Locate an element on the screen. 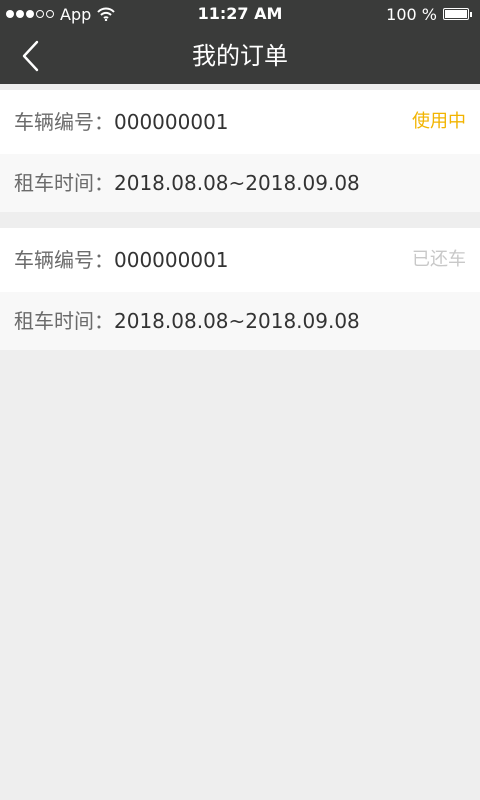 Image resolution: width=480 pixels, height=800 pixels. vehicle-row: 车辆编号：000000001 已还车 is located at coordinates (240, 260).